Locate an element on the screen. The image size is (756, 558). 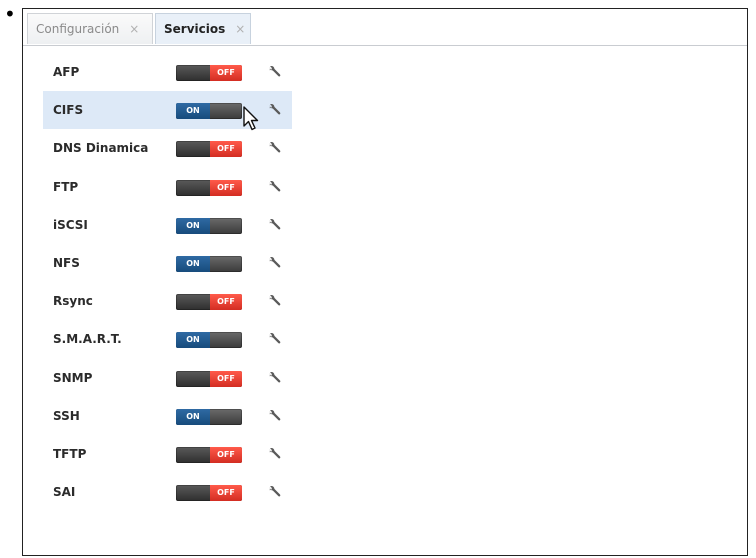
service-row: DNS Dinamica OFF is located at coordinates (167, 148).